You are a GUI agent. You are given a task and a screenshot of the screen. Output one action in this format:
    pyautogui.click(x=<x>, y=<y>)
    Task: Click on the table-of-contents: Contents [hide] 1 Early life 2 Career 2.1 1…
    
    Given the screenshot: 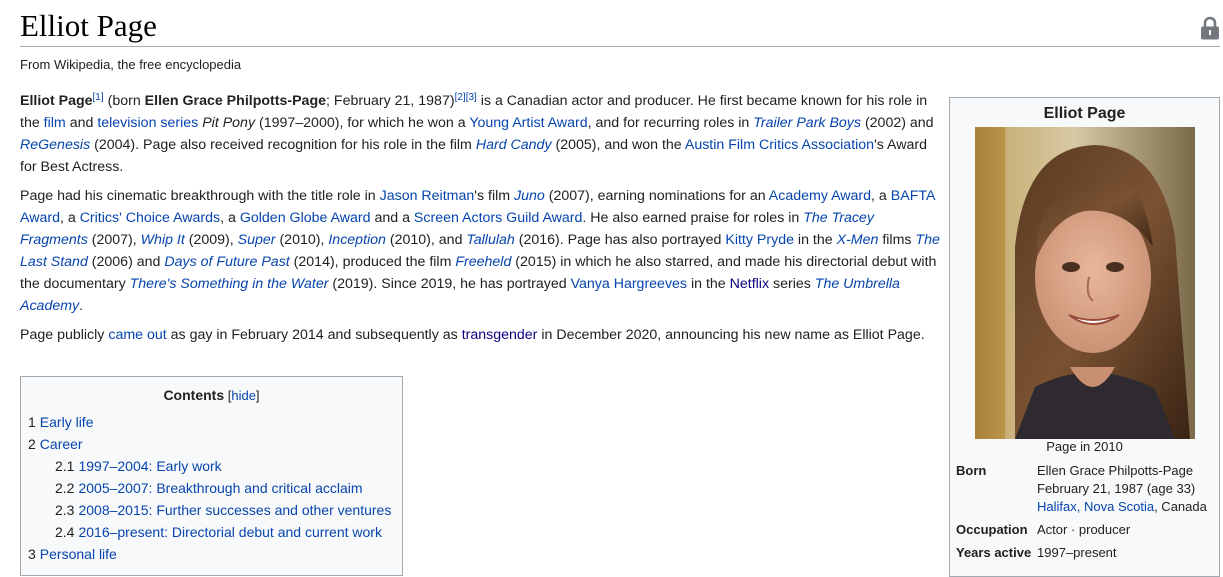 What is the action you would take?
    pyautogui.click(x=211, y=476)
    